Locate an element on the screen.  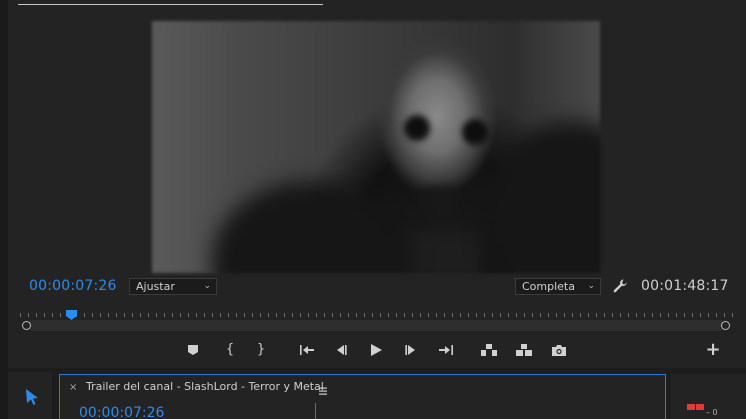
play-button is located at coordinates (376, 350).